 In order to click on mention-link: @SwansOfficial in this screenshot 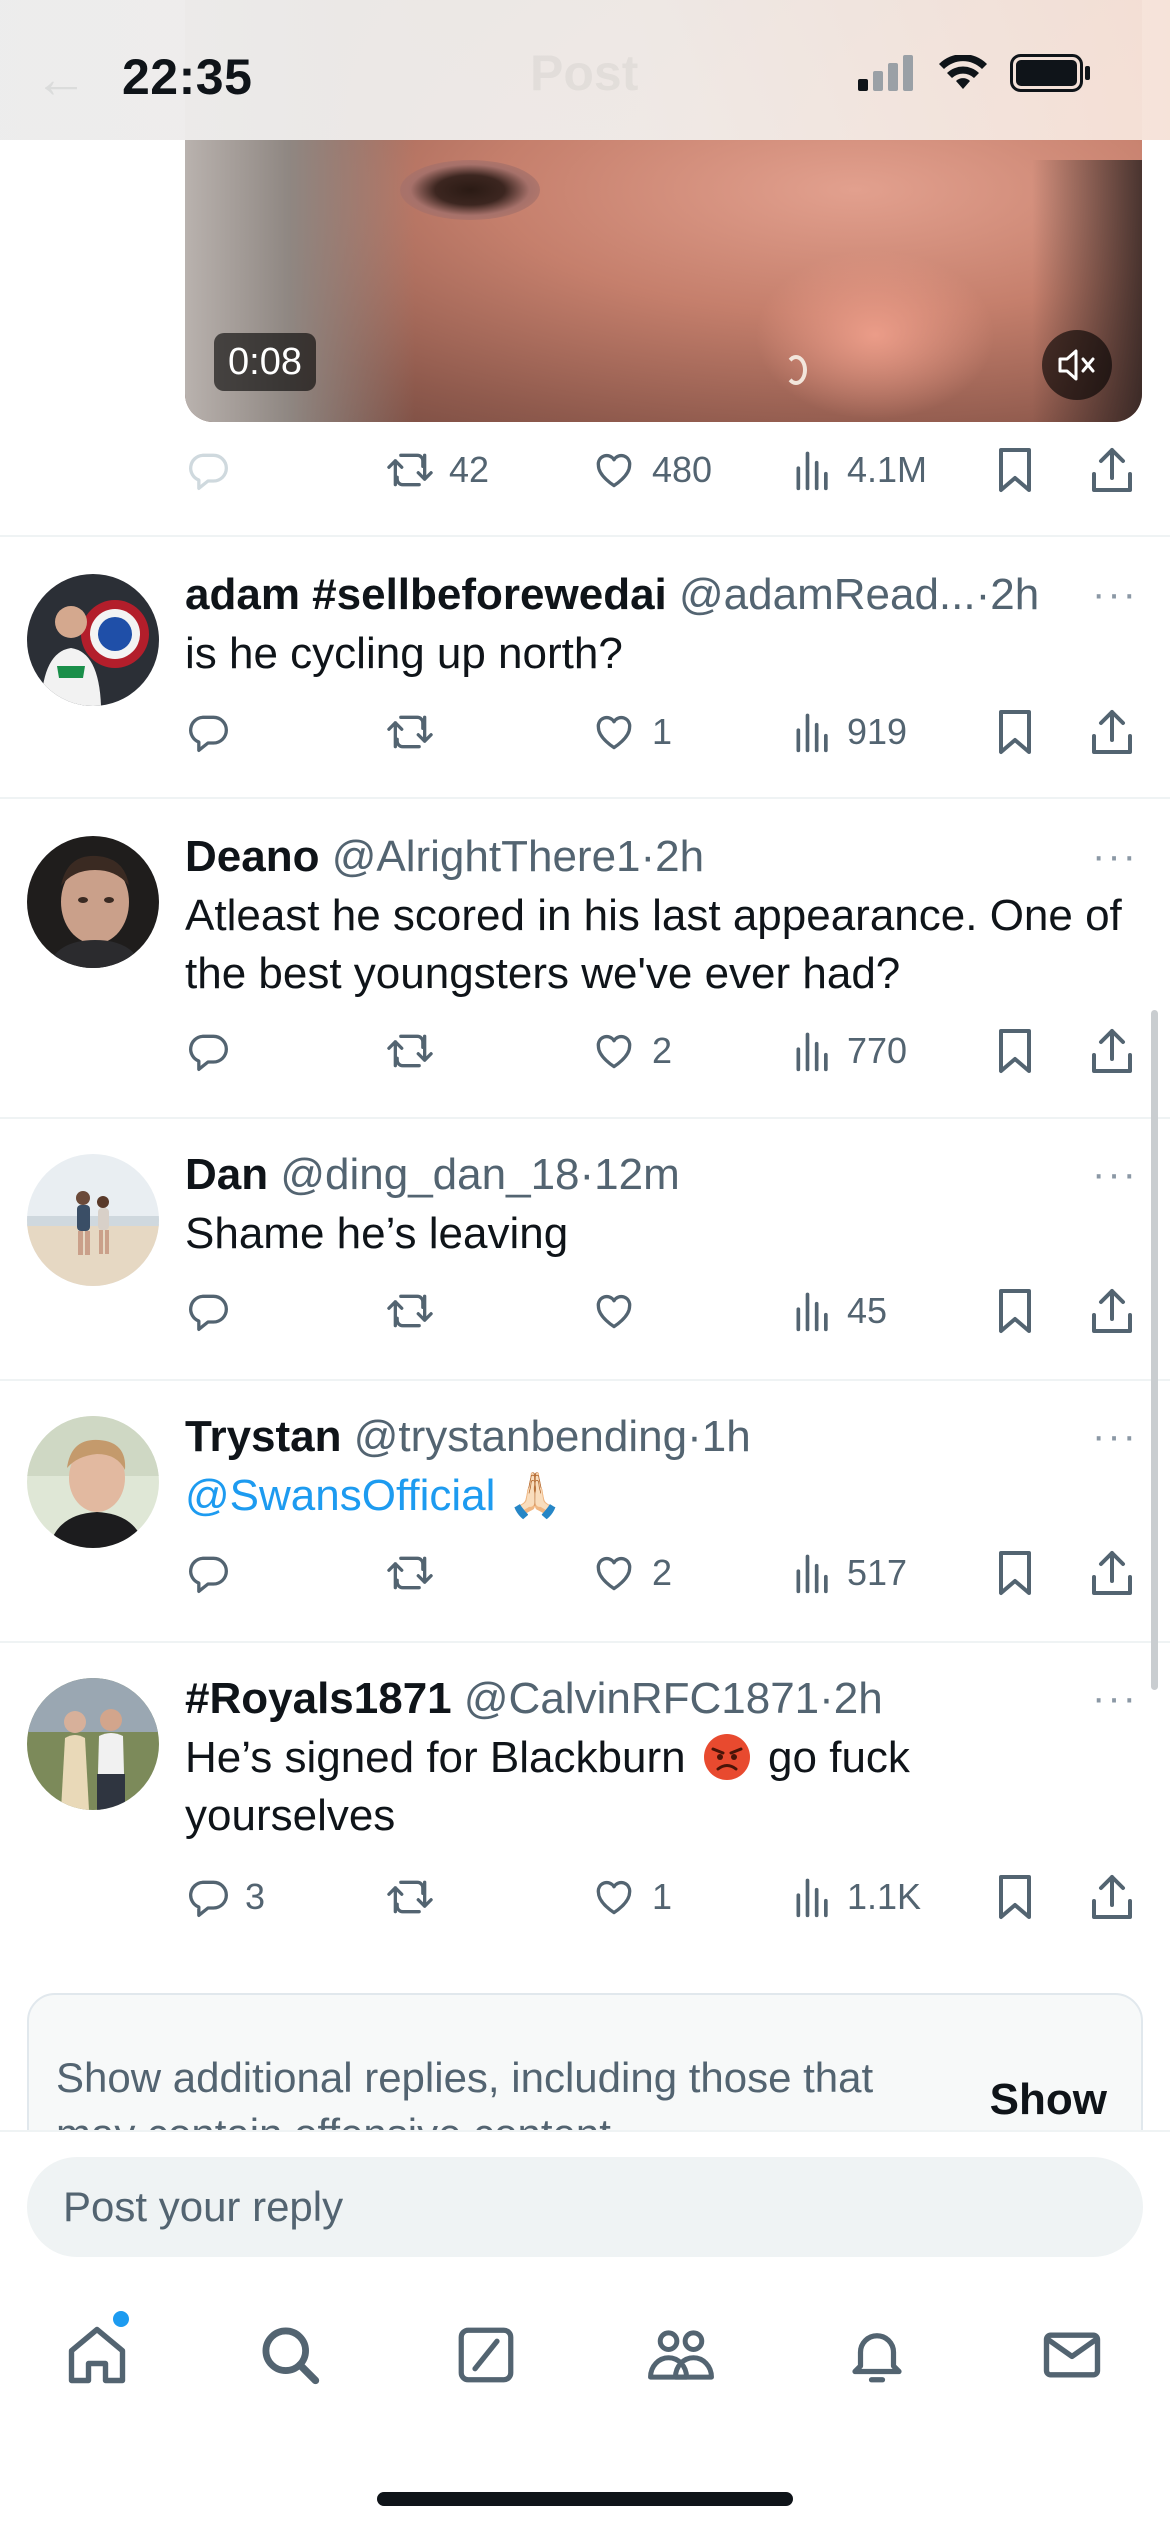, I will do `click(340, 1495)`.